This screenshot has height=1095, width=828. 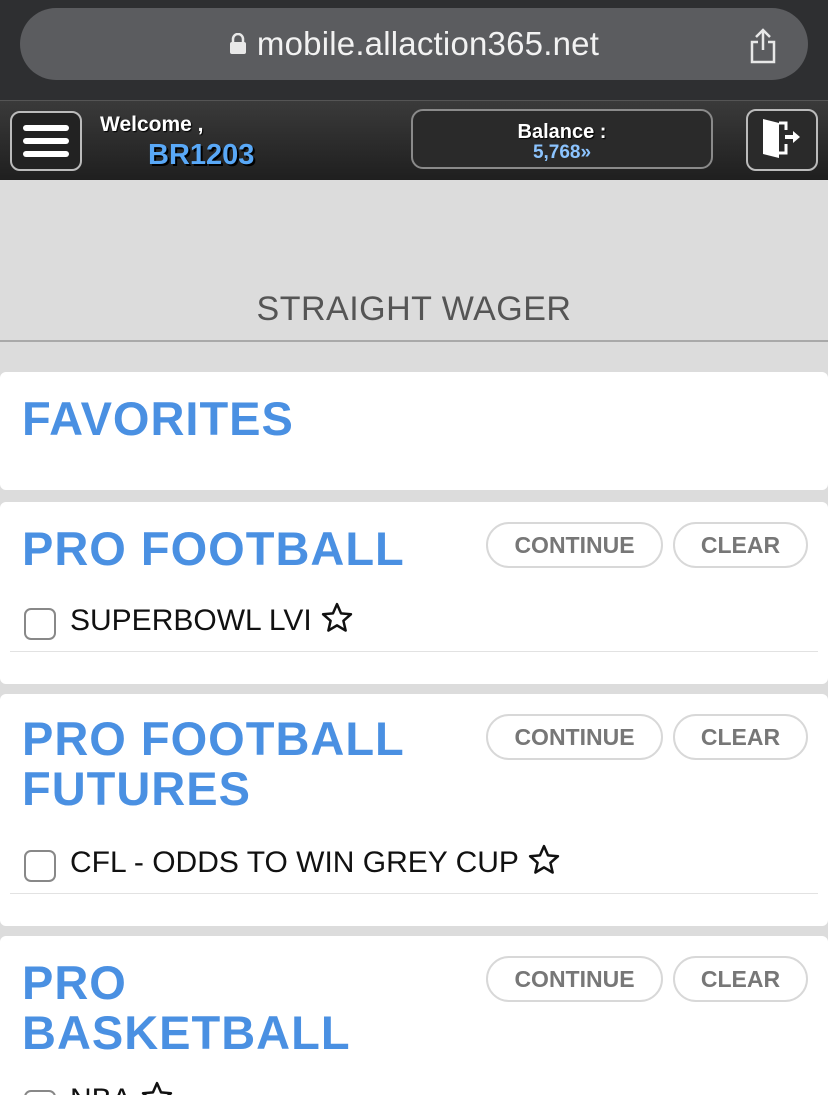 What do you see at coordinates (414, 1085) in the screenshot?
I see `list-item: NBA` at bounding box center [414, 1085].